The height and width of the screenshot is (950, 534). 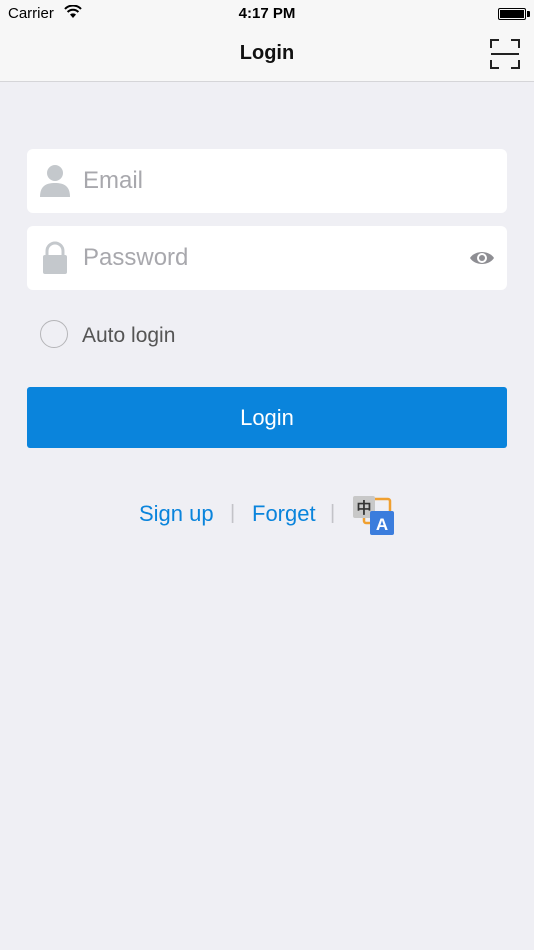 What do you see at coordinates (55, 257) in the screenshot?
I see `lock-icon` at bounding box center [55, 257].